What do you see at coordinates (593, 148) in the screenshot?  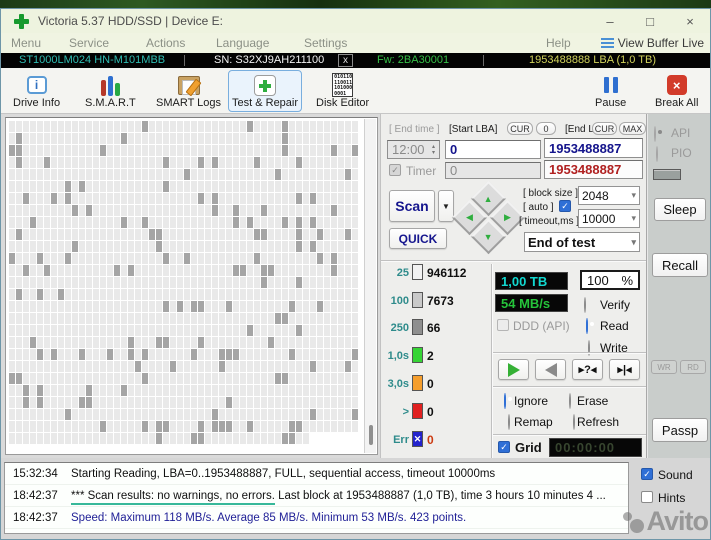 I see `end-lba-input: 1953488887` at bounding box center [593, 148].